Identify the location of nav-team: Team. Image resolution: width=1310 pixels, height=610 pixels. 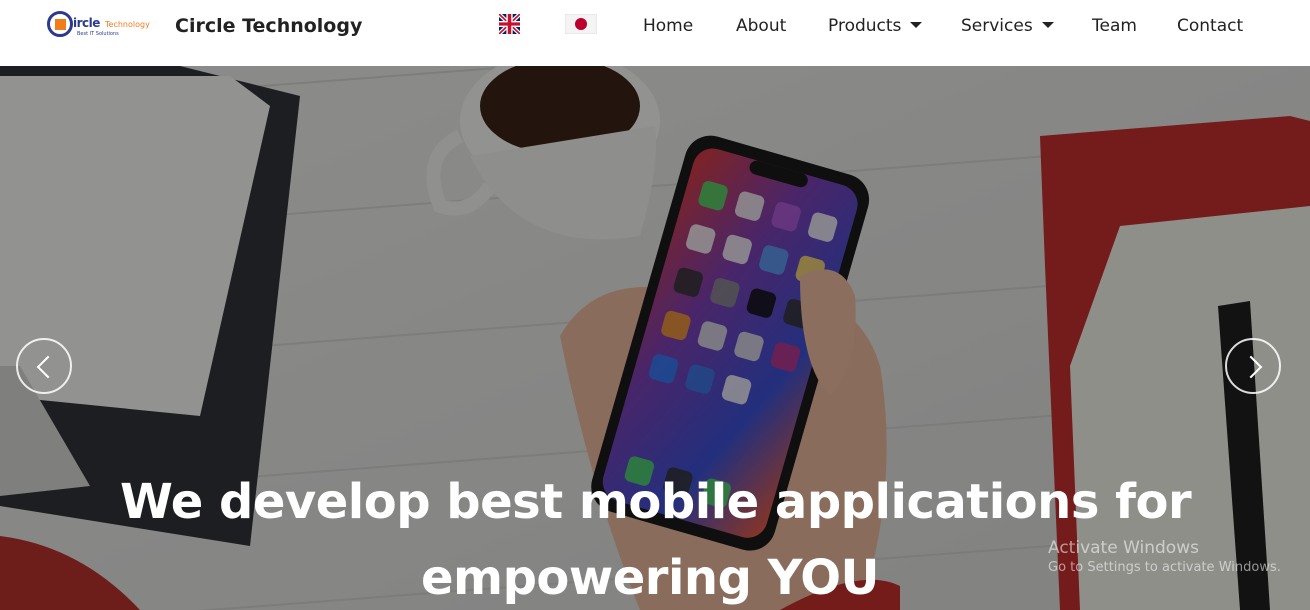
(1114, 26).